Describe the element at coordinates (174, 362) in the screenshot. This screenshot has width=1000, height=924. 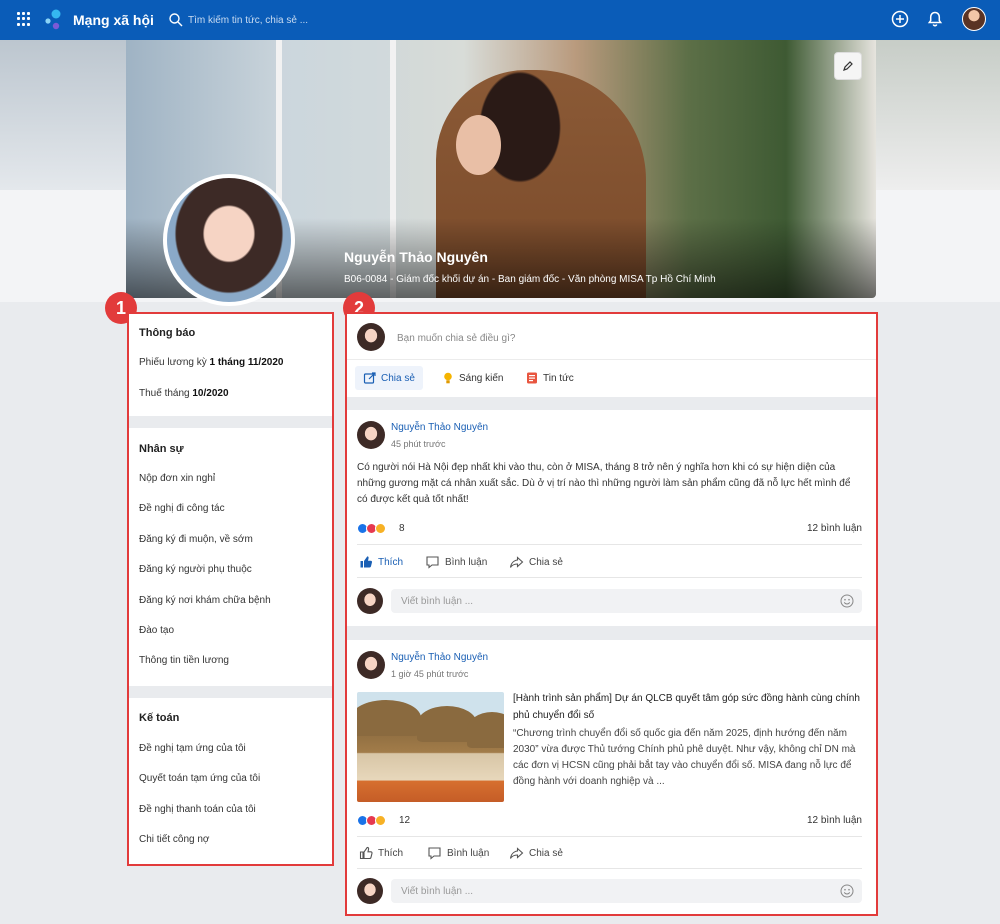
I see `notification-item-prefix: Phiếu lương kỳ` at that location.